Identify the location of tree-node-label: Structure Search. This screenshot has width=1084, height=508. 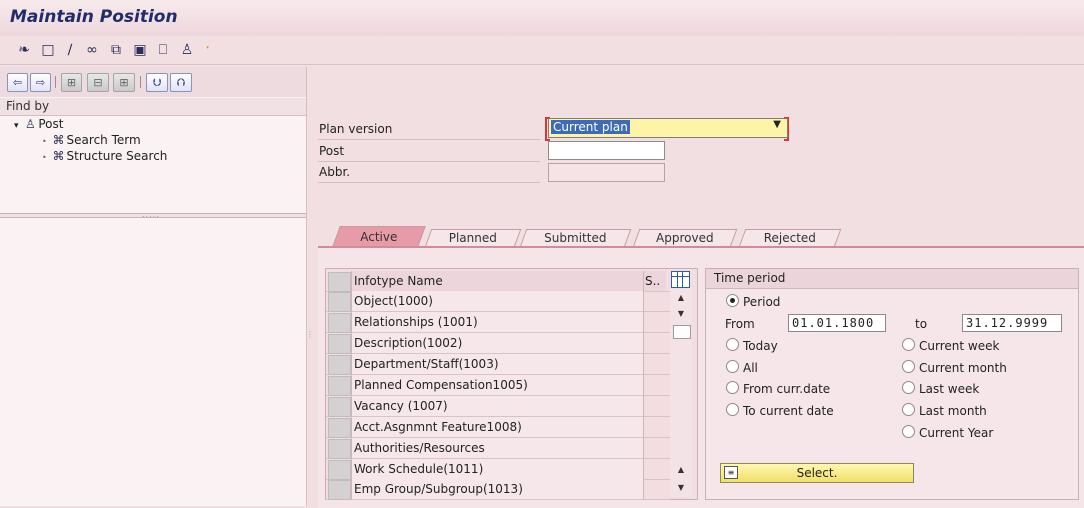
(117, 156).